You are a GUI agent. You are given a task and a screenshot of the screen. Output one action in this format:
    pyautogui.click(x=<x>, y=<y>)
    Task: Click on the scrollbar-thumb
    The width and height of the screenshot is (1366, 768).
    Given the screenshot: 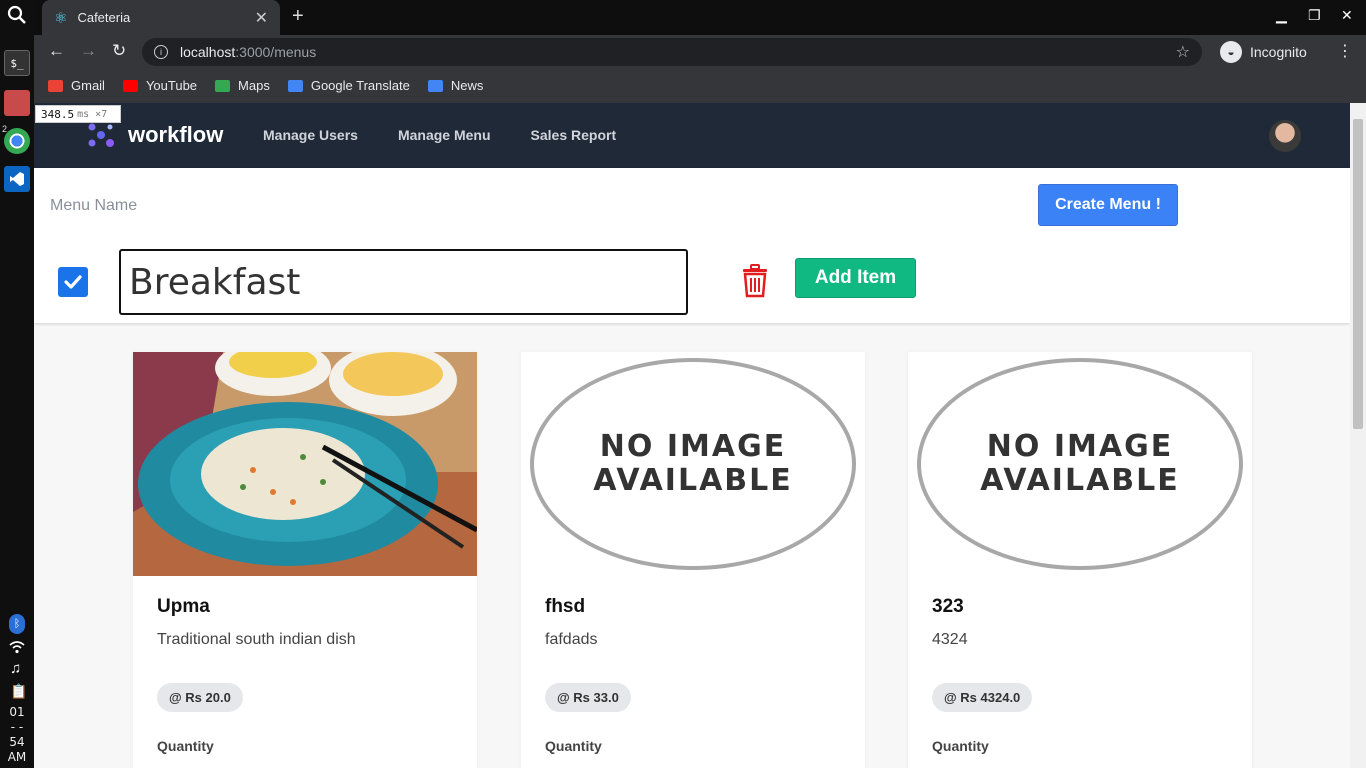 What is the action you would take?
    pyautogui.click(x=1358, y=274)
    